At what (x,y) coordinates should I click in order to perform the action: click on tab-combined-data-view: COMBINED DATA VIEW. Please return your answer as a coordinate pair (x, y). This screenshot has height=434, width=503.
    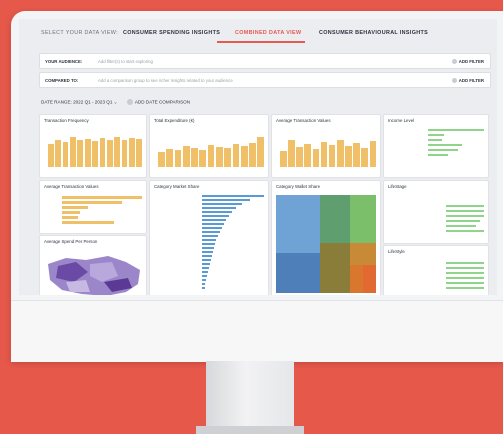
    Looking at the image, I should click on (268, 33).